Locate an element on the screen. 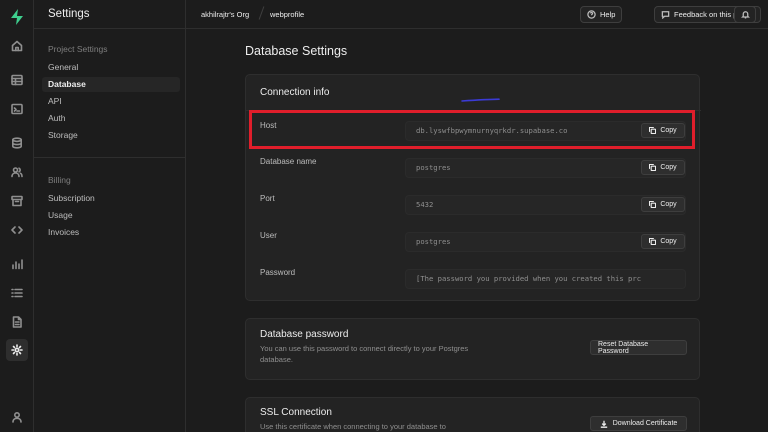 The width and height of the screenshot is (768, 432). port-label: Port is located at coordinates (267, 198).